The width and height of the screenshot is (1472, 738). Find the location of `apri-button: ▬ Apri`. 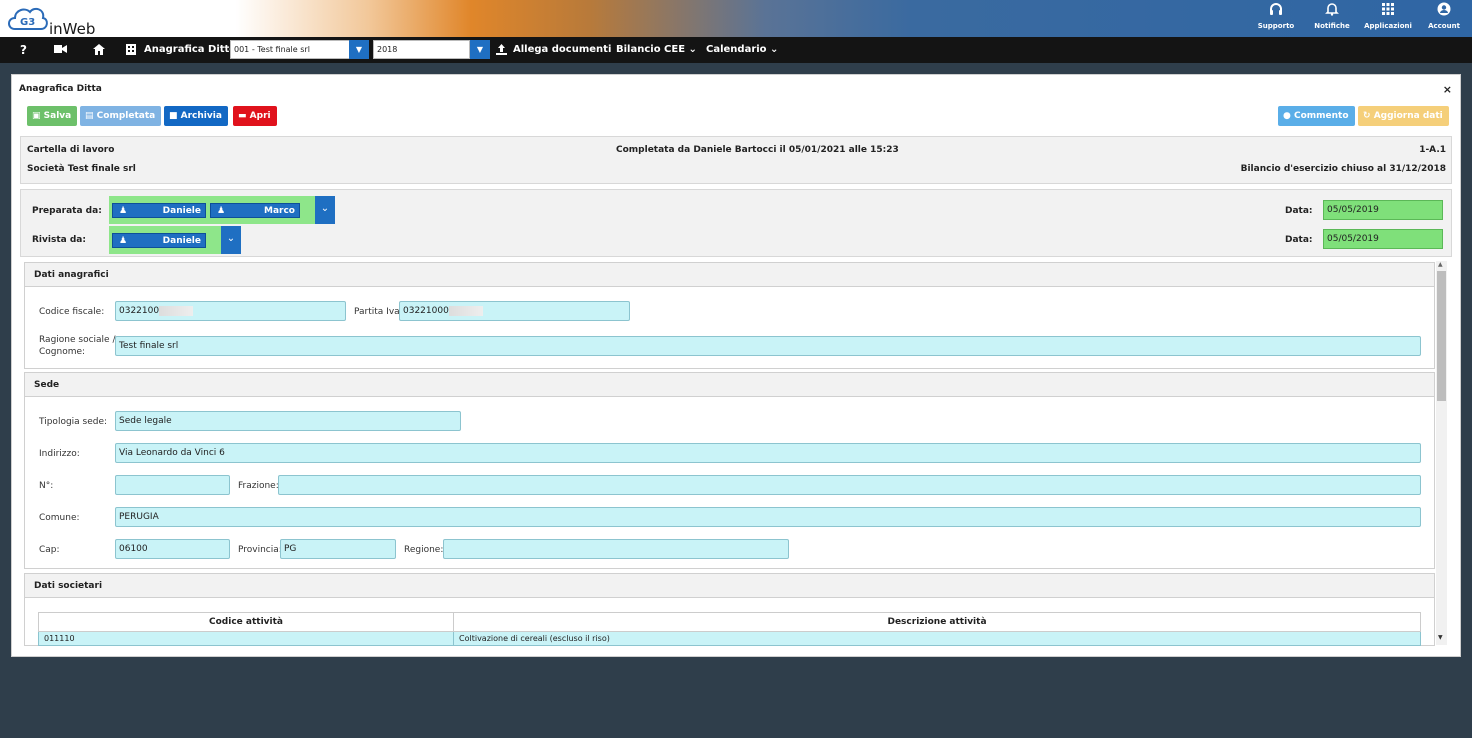

apri-button: ▬ Apri is located at coordinates (255, 116).